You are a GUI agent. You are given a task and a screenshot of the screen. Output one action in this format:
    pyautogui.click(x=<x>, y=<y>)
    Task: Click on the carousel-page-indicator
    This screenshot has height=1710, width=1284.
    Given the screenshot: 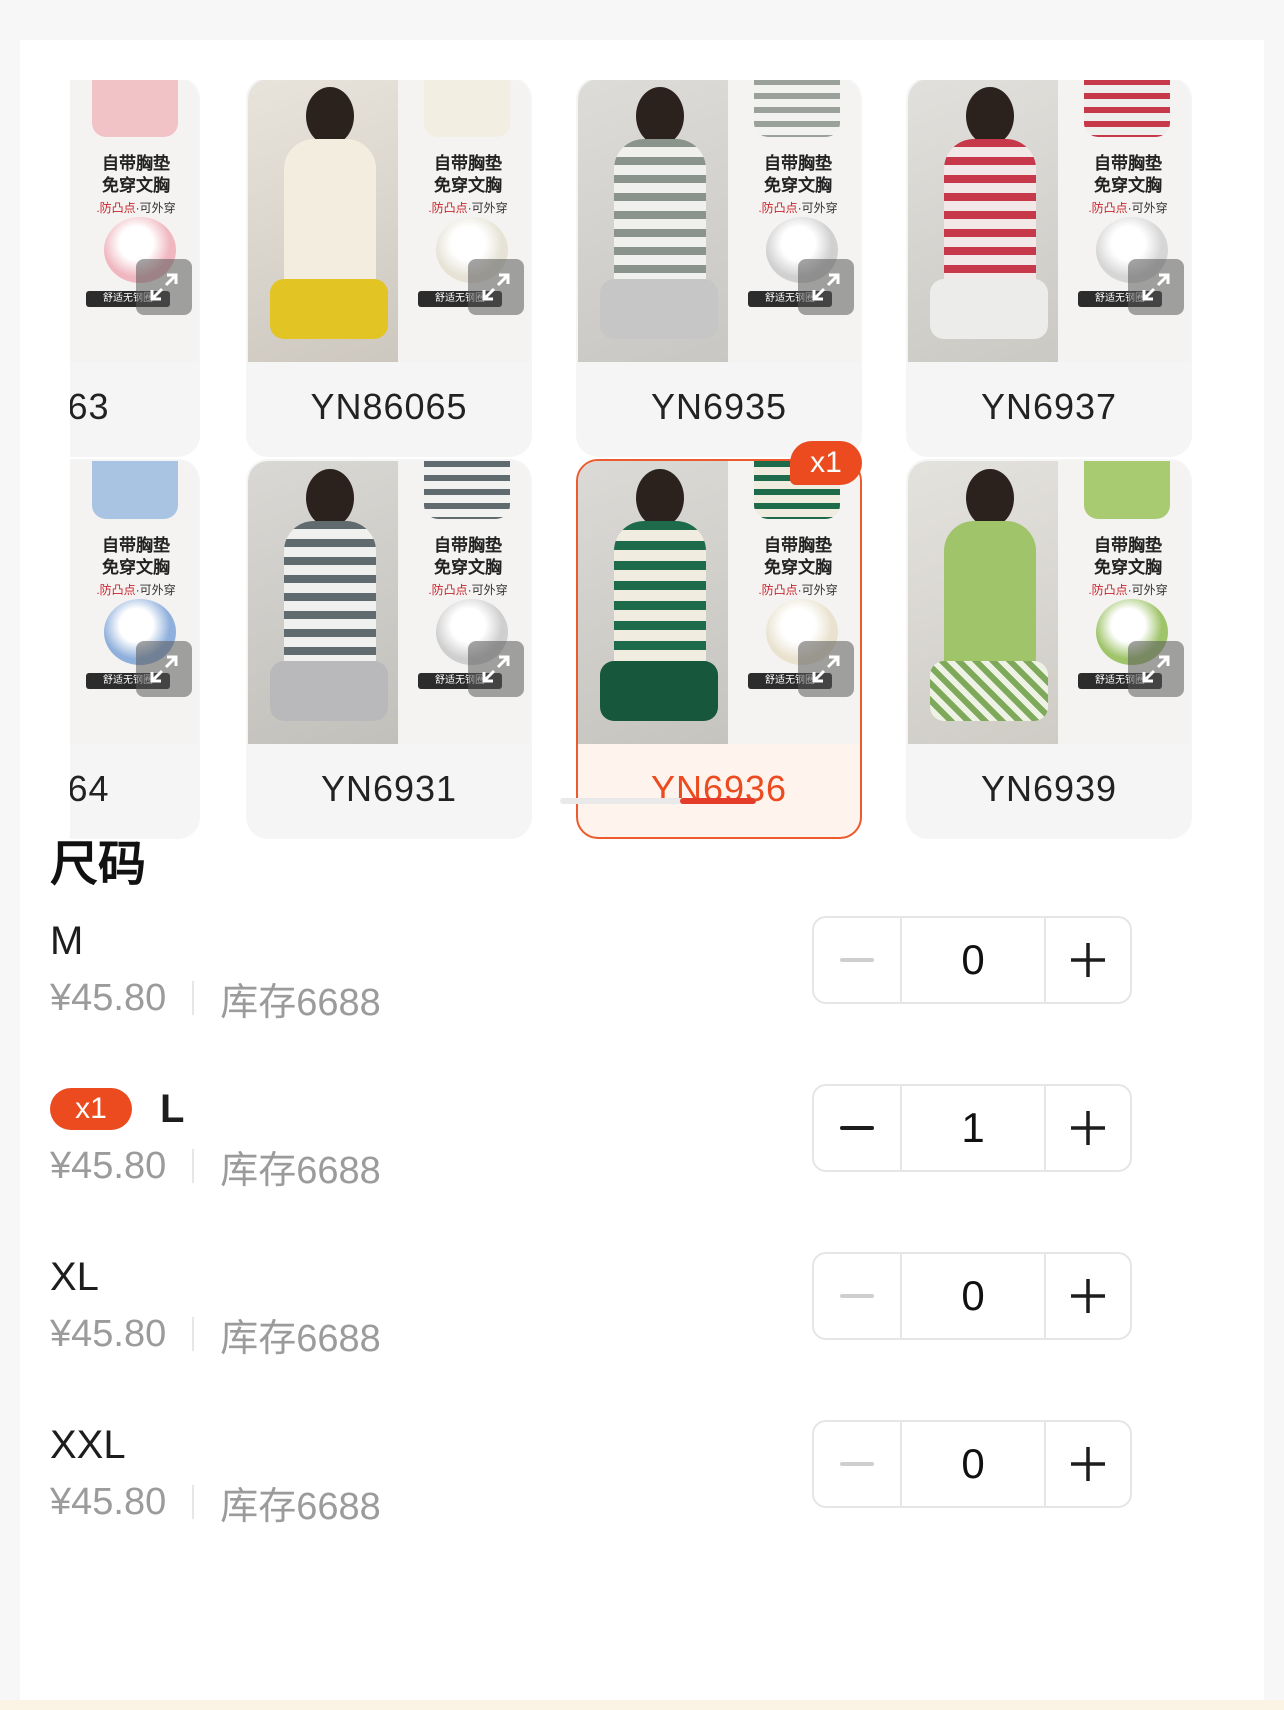 What is the action you would take?
    pyautogui.click(x=658, y=801)
    